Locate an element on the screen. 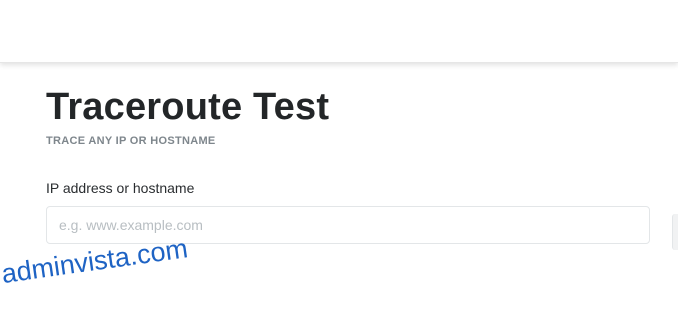 The image size is (678, 311). page-title: Traceroute Test is located at coordinates (188, 107).